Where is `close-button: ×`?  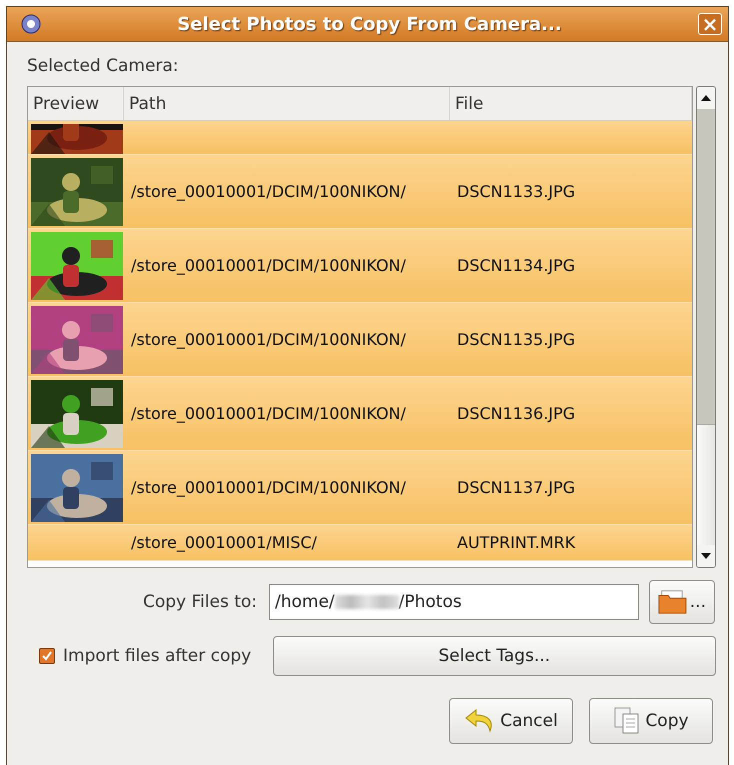 close-button: × is located at coordinates (710, 24).